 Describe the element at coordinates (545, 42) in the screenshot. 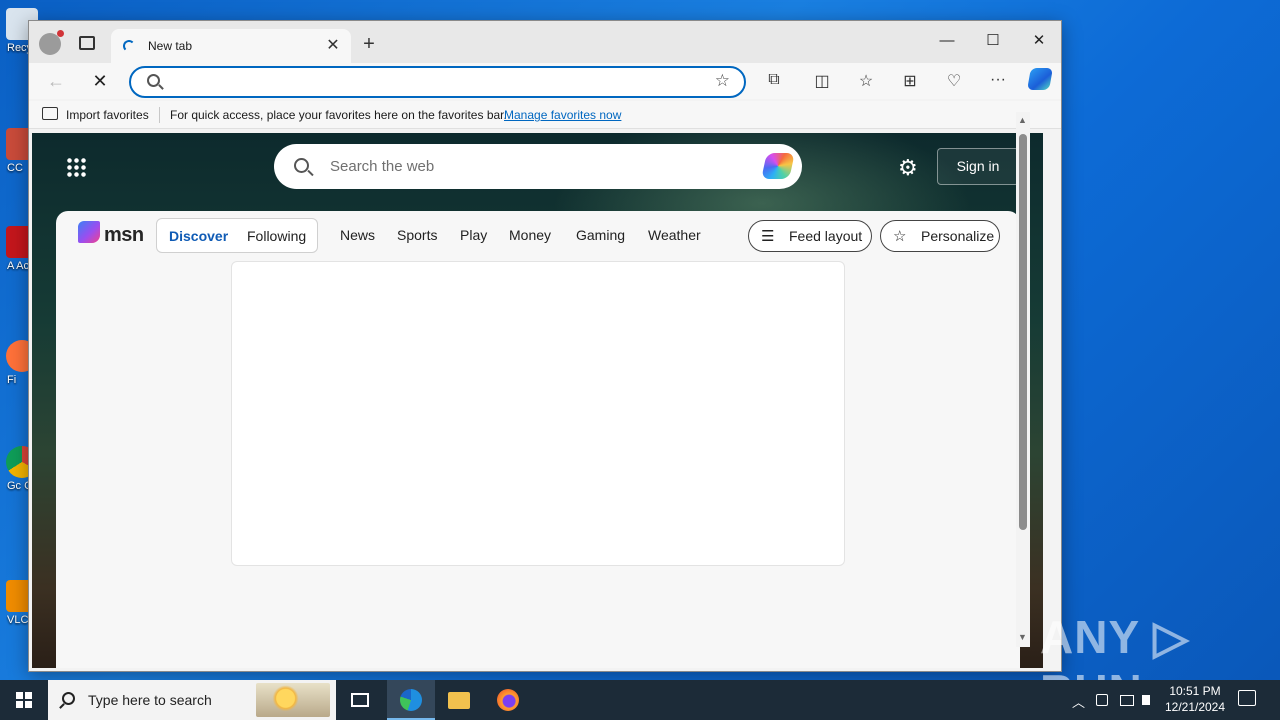

I see `title-bar: New tab ✕ + — ☐ ✕` at that location.